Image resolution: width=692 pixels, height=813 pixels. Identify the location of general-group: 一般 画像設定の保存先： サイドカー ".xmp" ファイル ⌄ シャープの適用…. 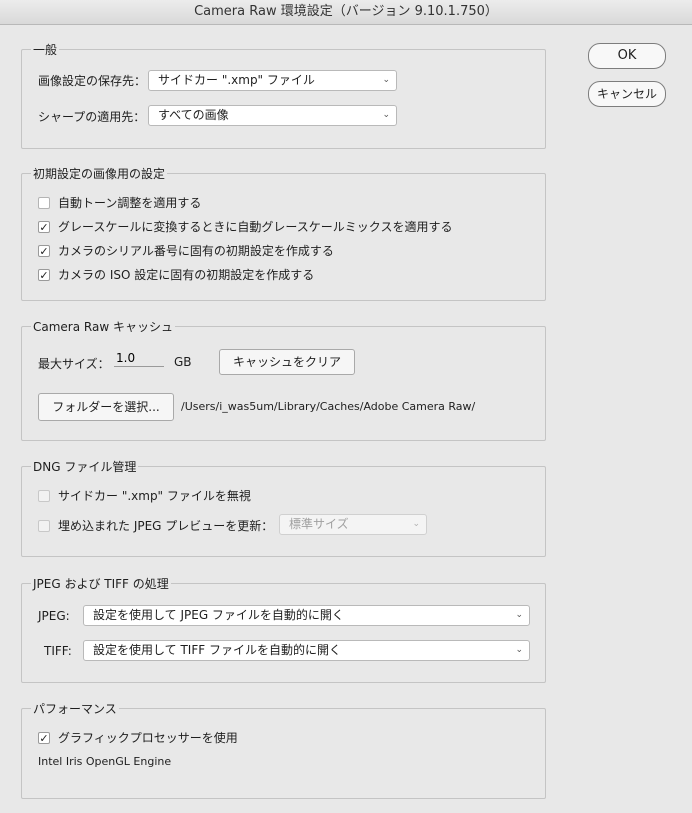
(283, 95).